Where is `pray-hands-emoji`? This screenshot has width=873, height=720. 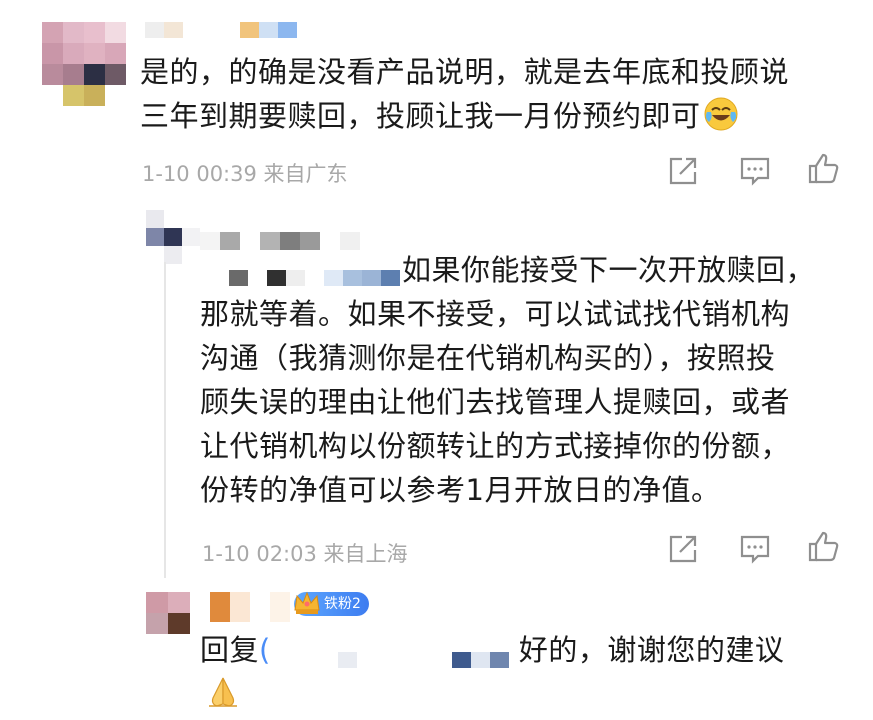
pray-hands-emoji is located at coordinates (223, 692).